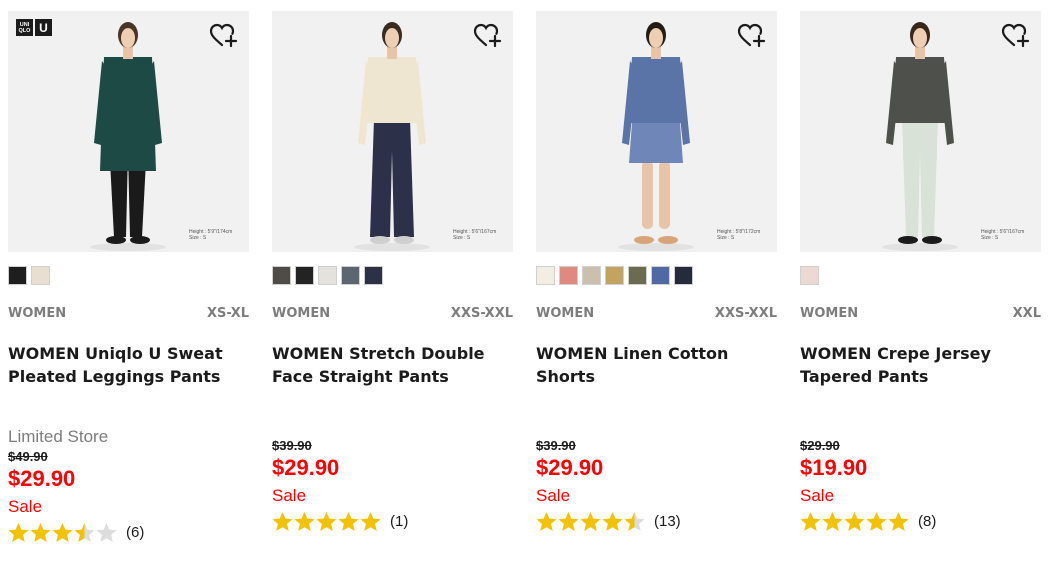 This screenshot has width=1052, height=565. Describe the element at coordinates (656, 131) in the screenshot. I see `product-image: Height : 5'8"/172cm Size : S` at that location.